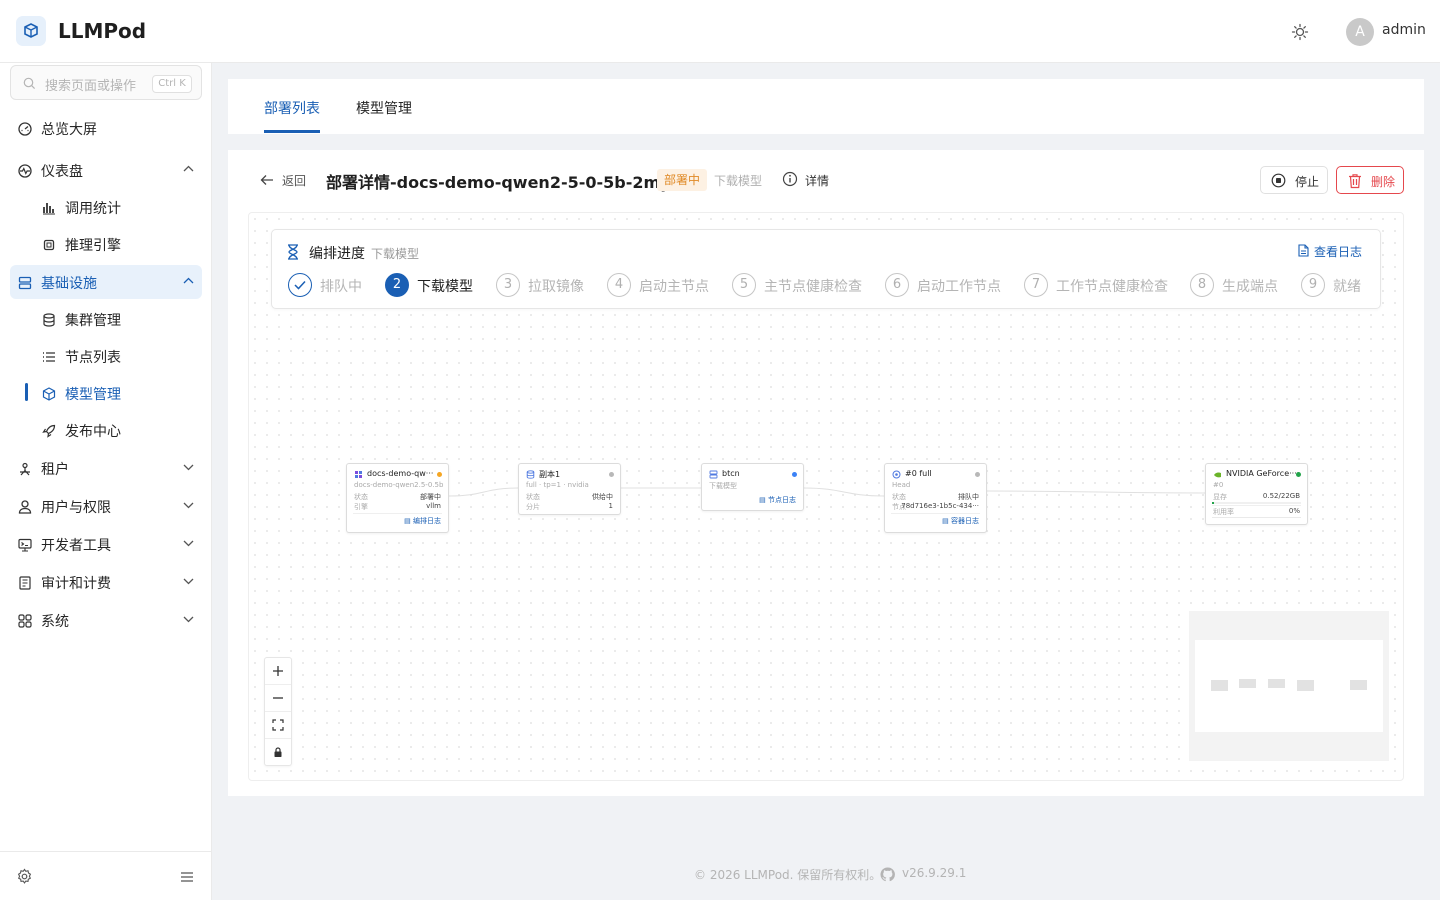  What do you see at coordinates (934, 873) in the screenshot?
I see `version: v26.9.29.1` at bounding box center [934, 873].